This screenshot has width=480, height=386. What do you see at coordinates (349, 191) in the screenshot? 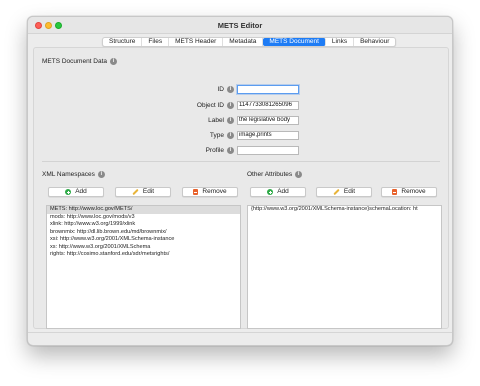
I see `edit-attribute-label: Edit` at bounding box center [349, 191].